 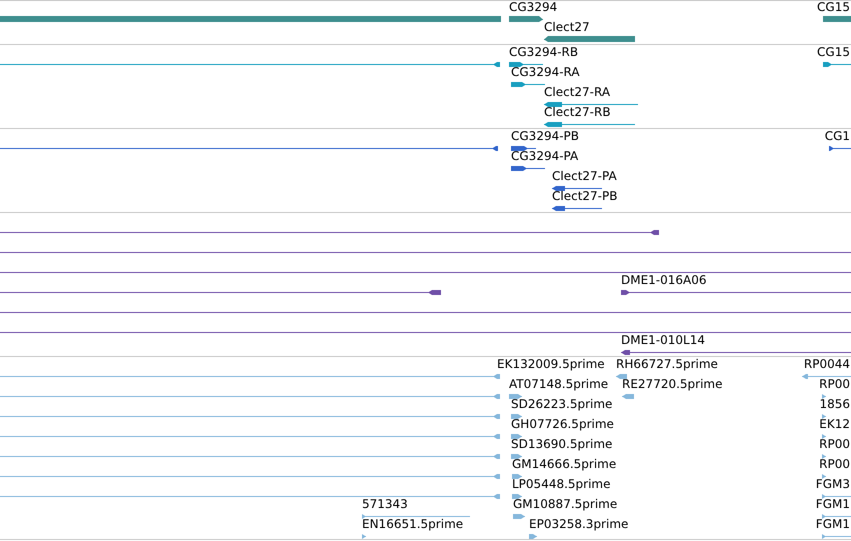 What do you see at coordinates (565, 504) in the screenshot?
I see `feature-label: GM10887.5prime` at bounding box center [565, 504].